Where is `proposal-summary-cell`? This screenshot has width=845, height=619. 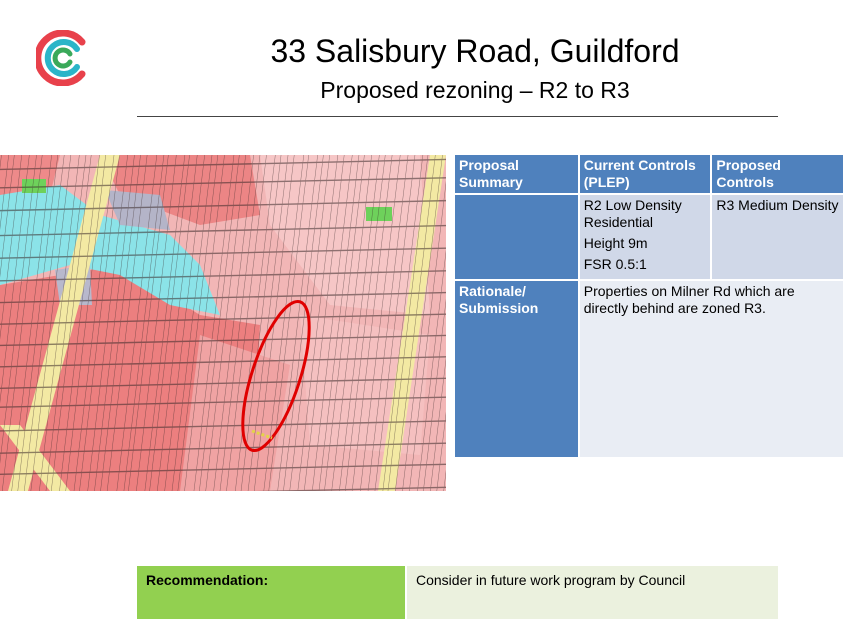
proposal-summary-cell is located at coordinates (516, 237).